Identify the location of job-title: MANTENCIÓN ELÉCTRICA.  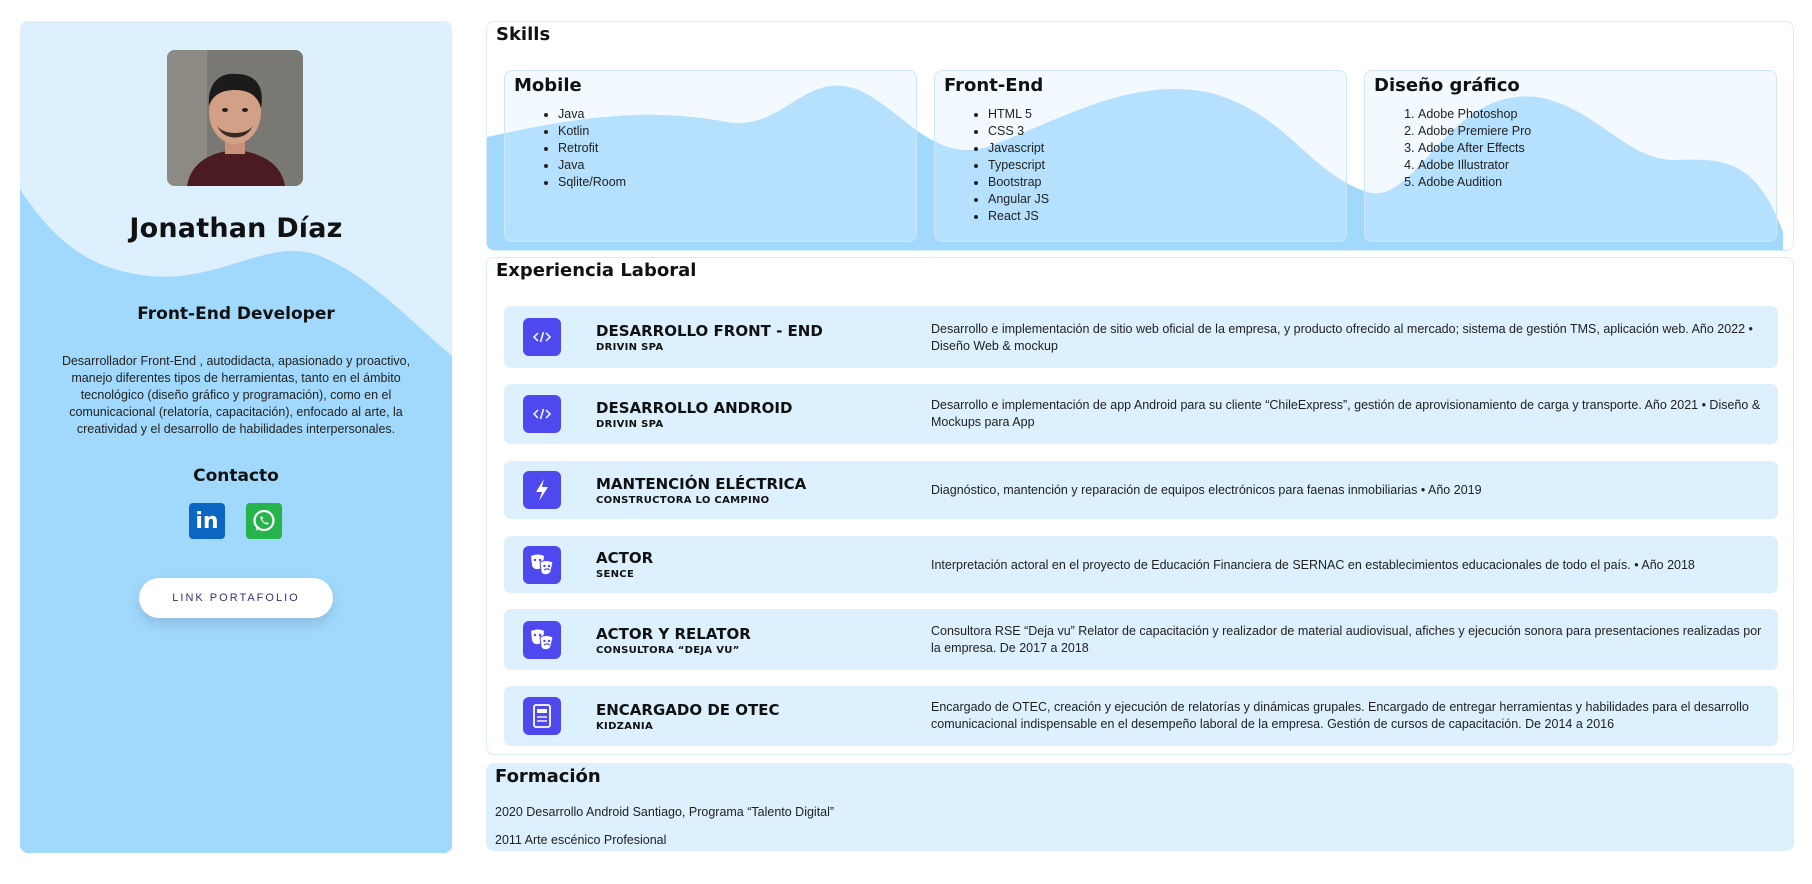
(701, 484).